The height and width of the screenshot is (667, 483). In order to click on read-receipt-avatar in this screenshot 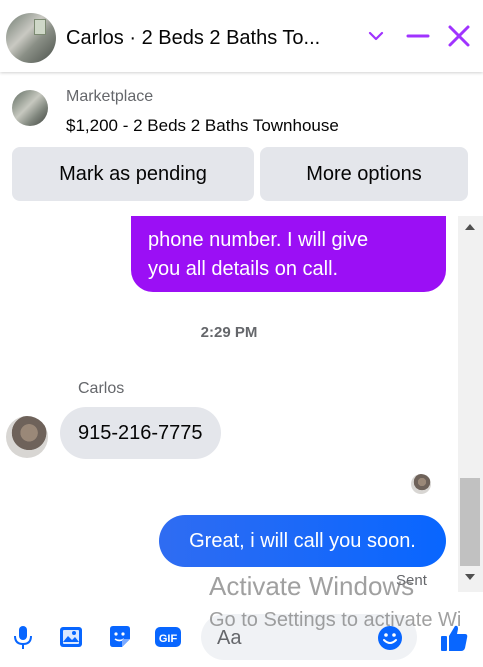, I will do `click(421, 484)`.